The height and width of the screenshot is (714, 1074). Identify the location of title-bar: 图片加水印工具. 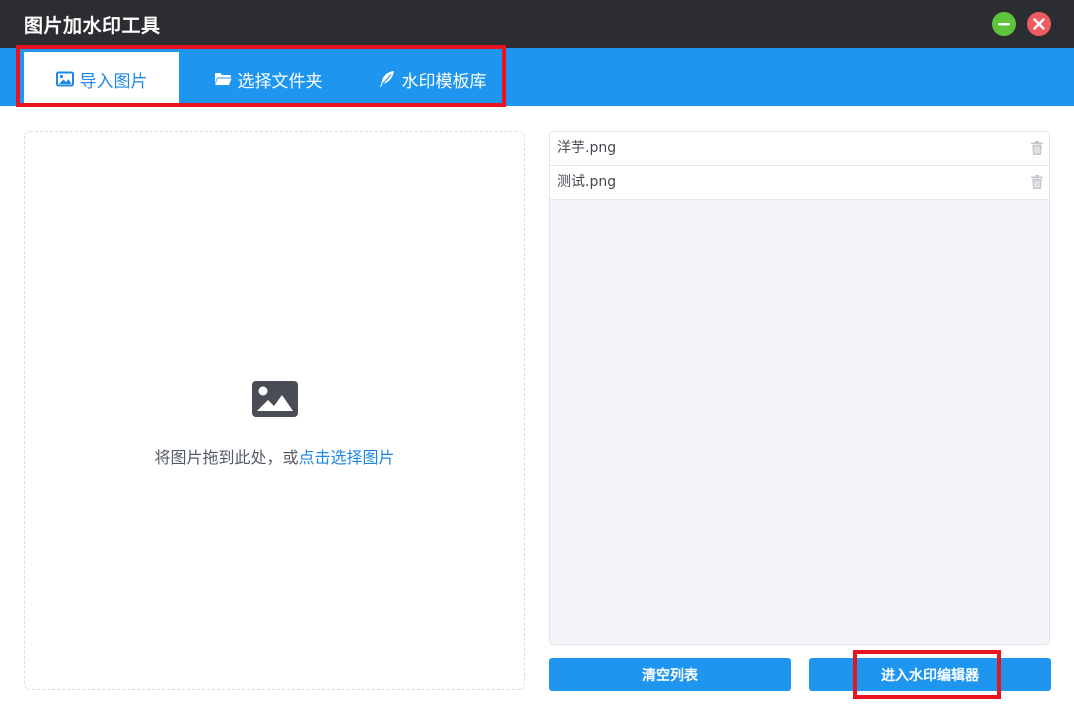
(537, 24).